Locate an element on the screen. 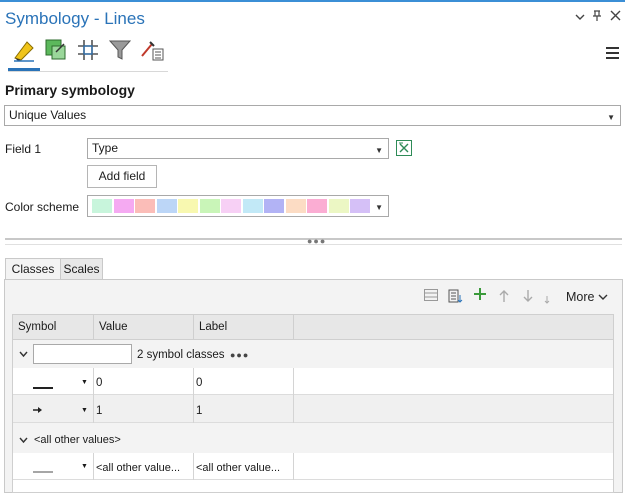 This screenshot has width=625, height=493. hamburger-menu-icon is located at coordinates (612, 54).